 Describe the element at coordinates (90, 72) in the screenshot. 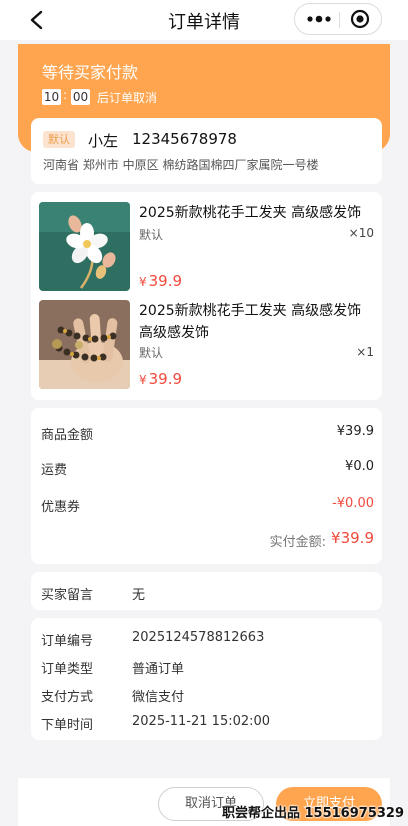

I see `order-status-title: 等待买家付款` at that location.